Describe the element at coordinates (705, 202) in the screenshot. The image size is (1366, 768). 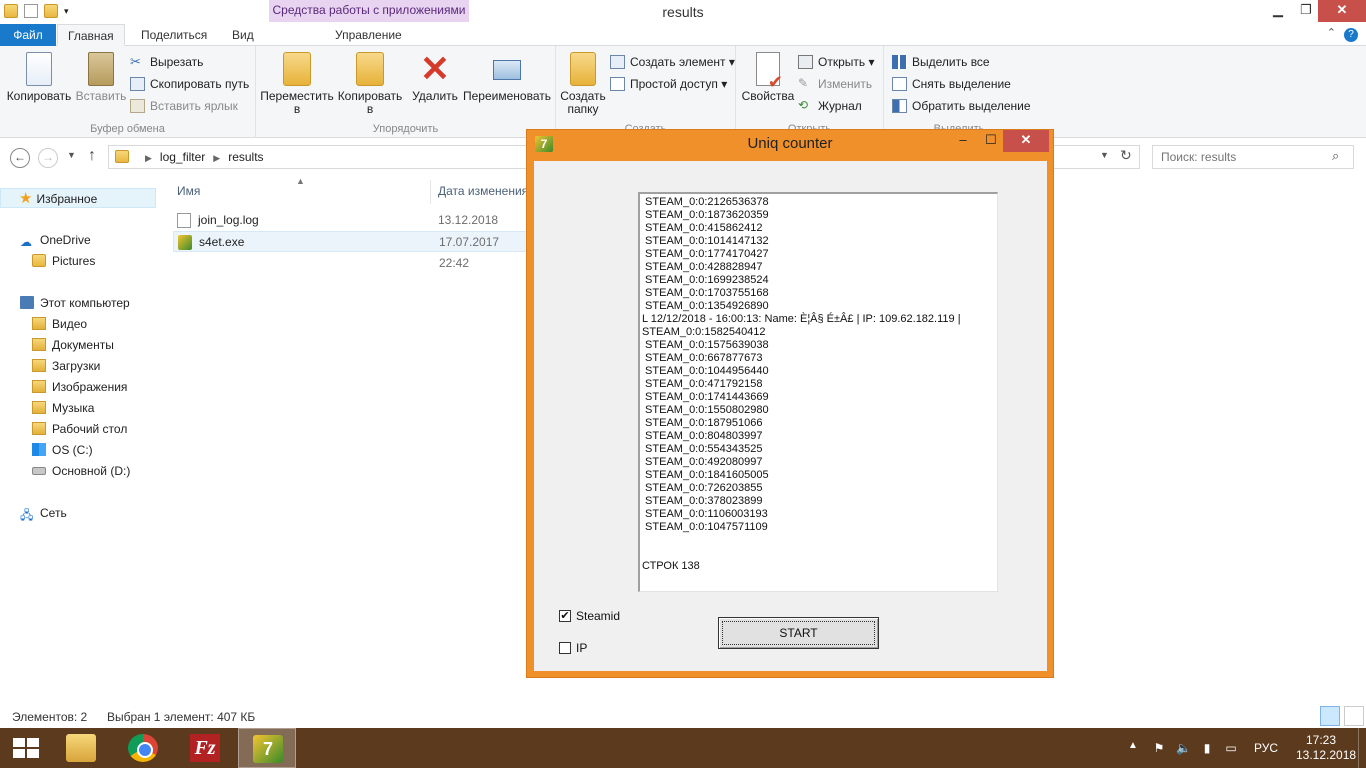
I see `output-line: STEAM_0:0:2126536378` at that location.